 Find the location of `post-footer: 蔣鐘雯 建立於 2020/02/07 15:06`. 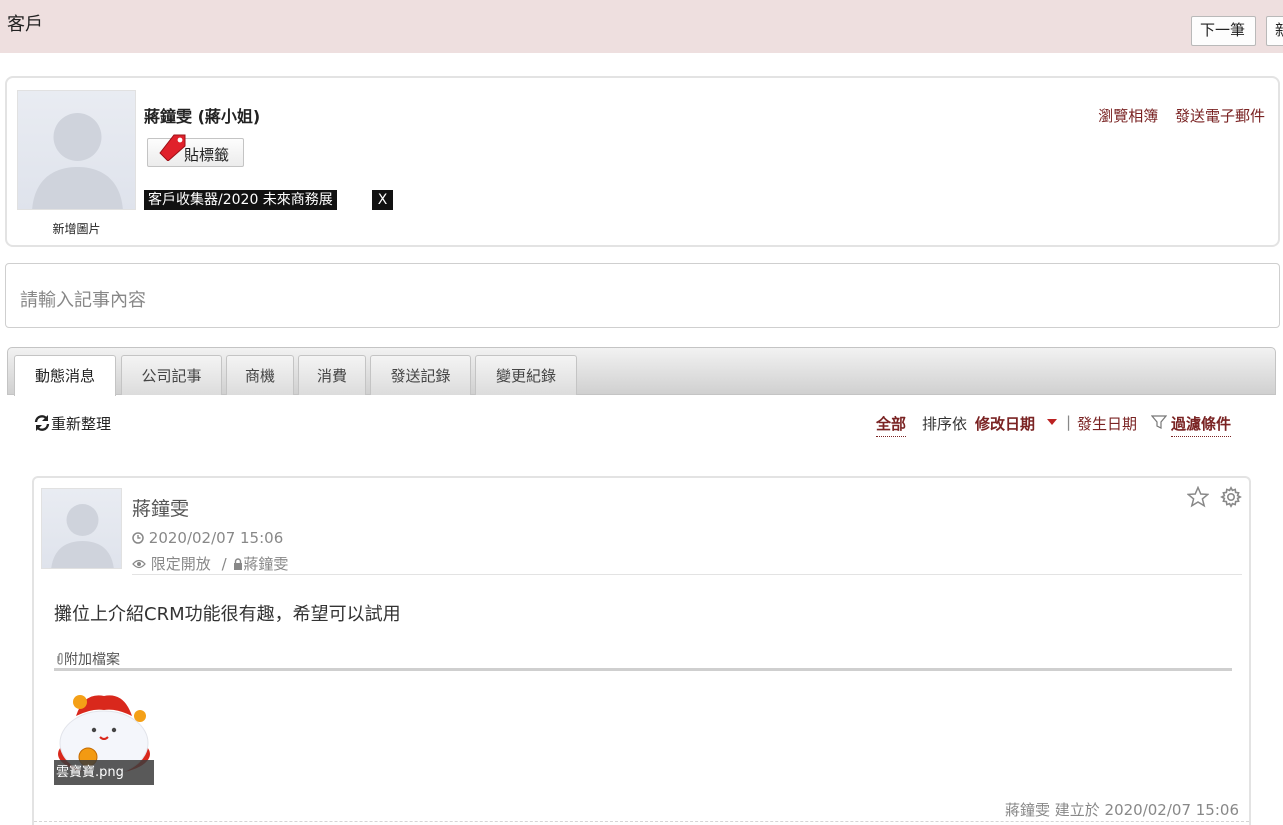

post-footer: 蔣鐘雯 建立於 2020/02/07 15:06 is located at coordinates (1122, 810).